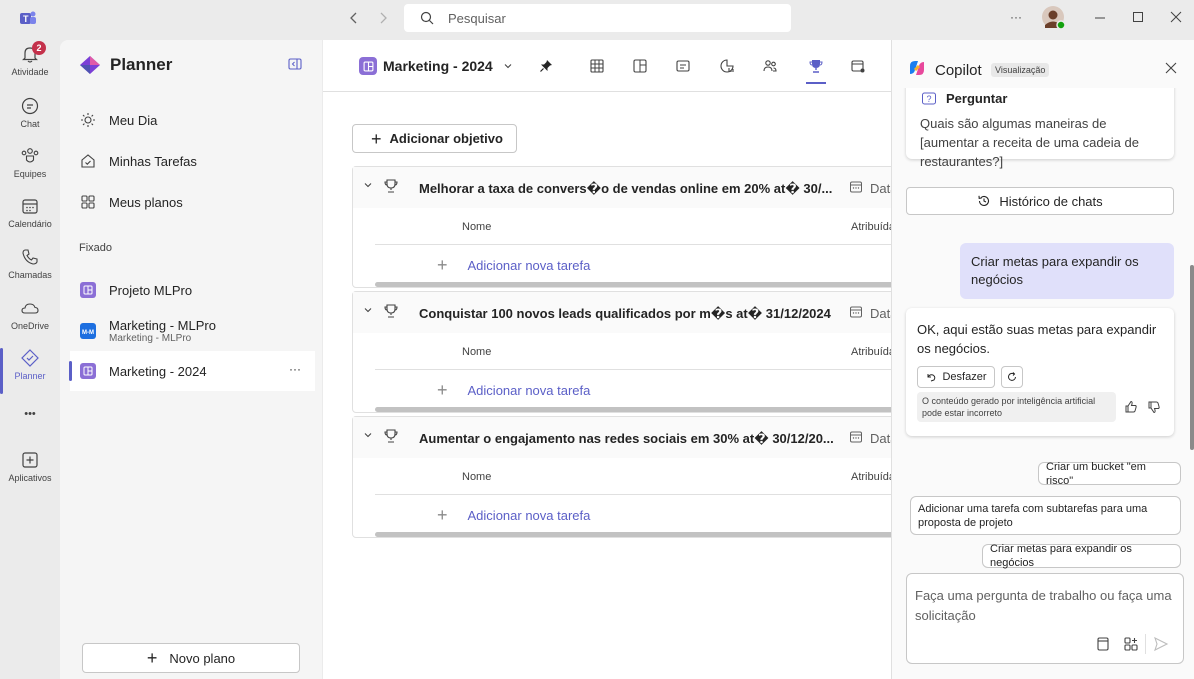 The height and width of the screenshot is (679, 1194). Describe the element at coordinates (30, 373) in the screenshot. I see `rail-item-planner: Planner` at that location.